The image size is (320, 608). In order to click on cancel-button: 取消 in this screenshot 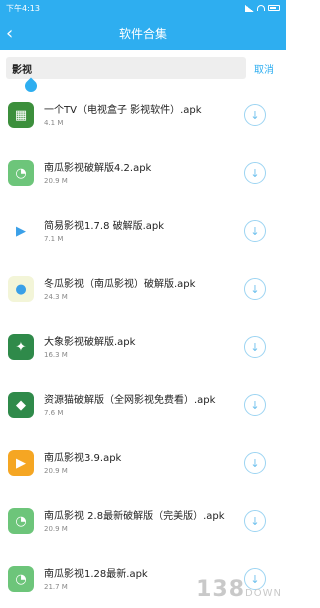, I will do `click(267, 68)`.